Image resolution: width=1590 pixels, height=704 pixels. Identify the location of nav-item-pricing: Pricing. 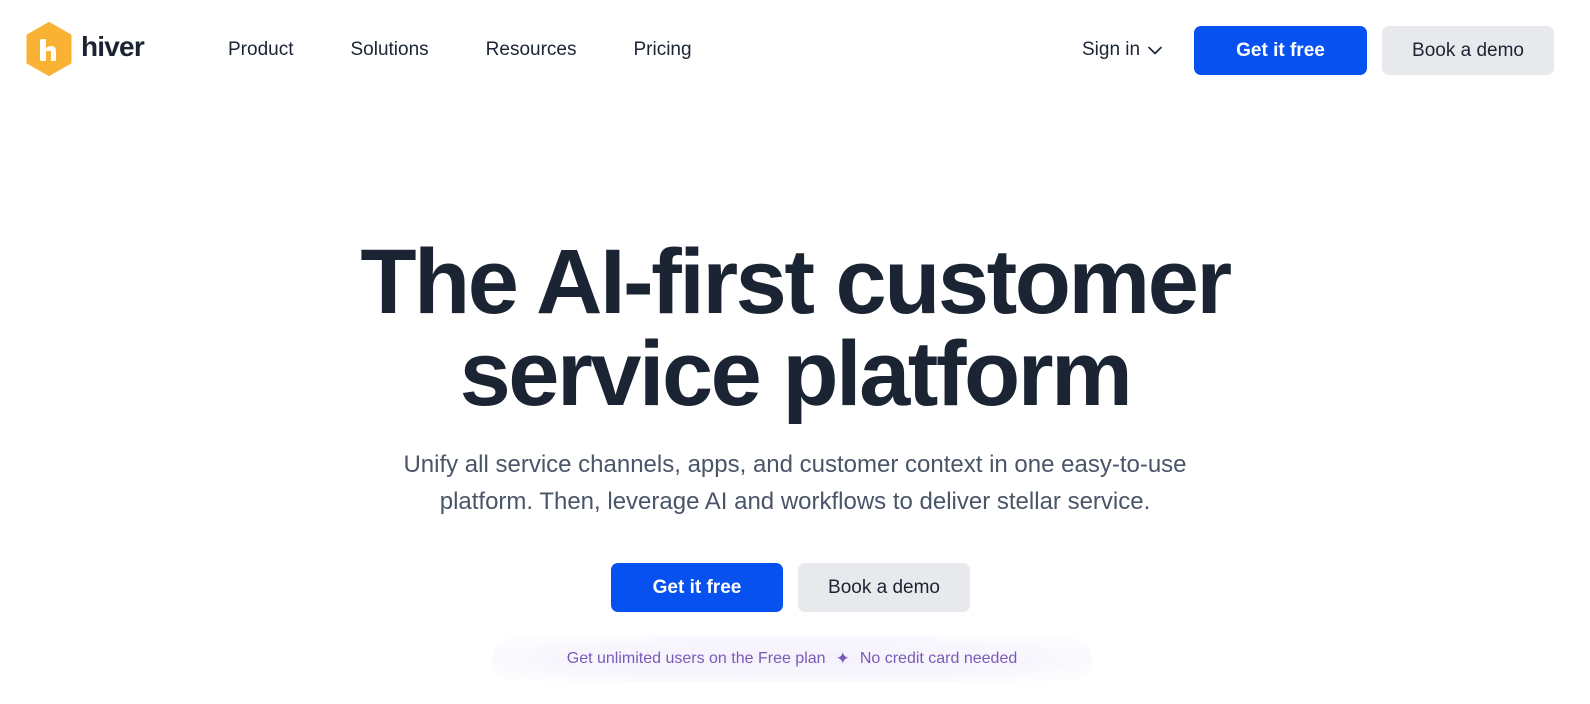
(662, 50).